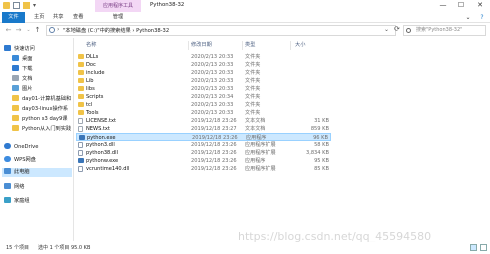  What do you see at coordinates (203, 137) in the screenshot?
I see `file-row: python.exe 2019/12/18 23:26 应用程序 96 KB` at bounding box center [203, 137].